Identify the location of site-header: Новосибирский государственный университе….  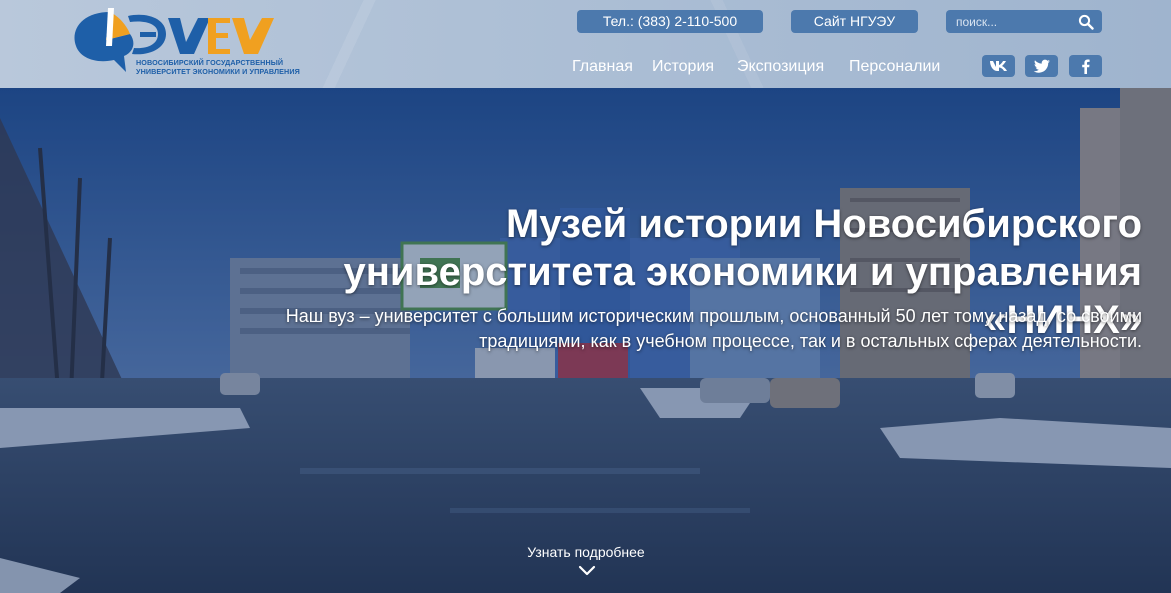
(585, 44).